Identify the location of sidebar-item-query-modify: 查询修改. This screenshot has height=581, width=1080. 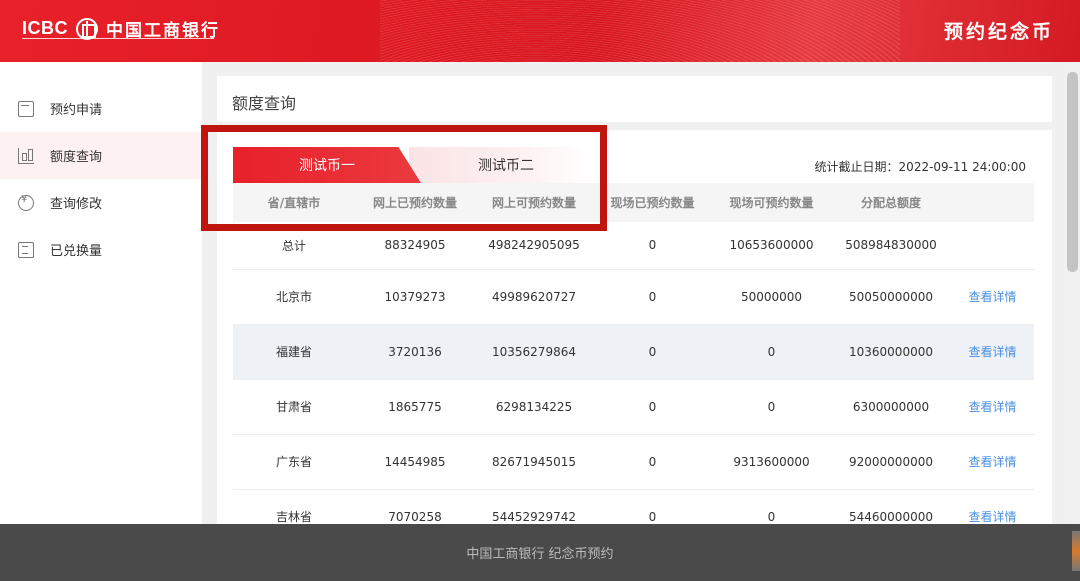
(101, 202).